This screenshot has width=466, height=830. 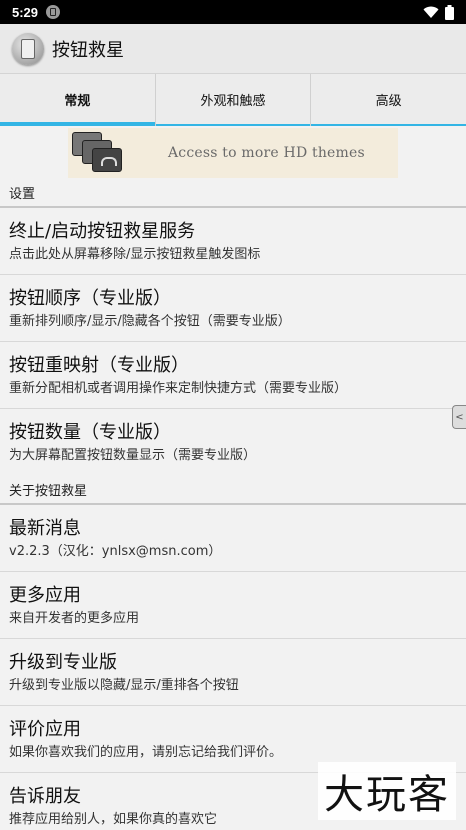 What do you see at coordinates (124, 685) in the screenshot?
I see `item-summary: 升级到专业版以隐藏/显示/重排各个按钮` at bounding box center [124, 685].